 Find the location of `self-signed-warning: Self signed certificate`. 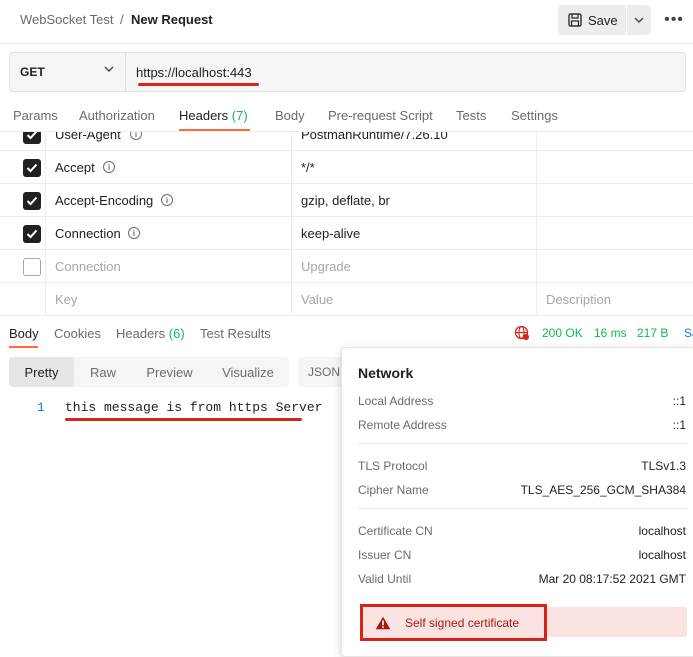

self-signed-warning: Self signed certificate is located at coordinates (453, 622).